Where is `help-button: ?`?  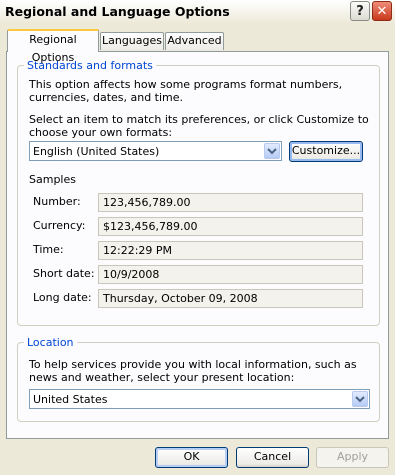
help-button: ? is located at coordinates (360, 11).